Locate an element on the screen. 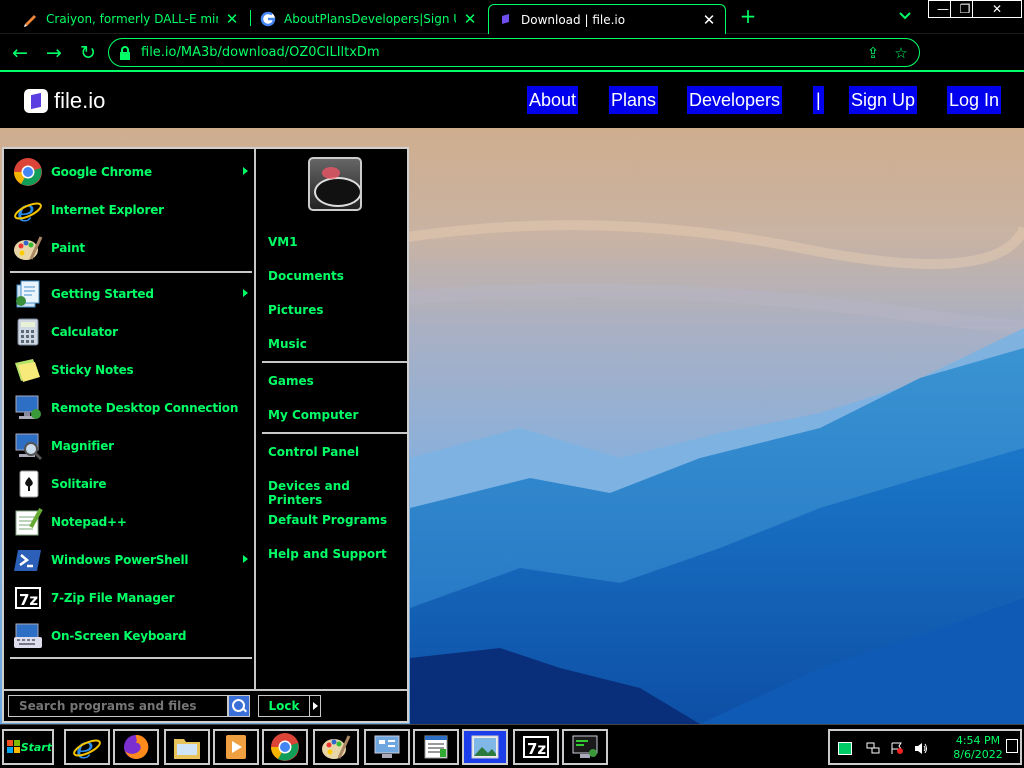 The width and height of the screenshot is (1024, 768). start-item-getting-started: Getting Started is located at coordinates (132, 294).